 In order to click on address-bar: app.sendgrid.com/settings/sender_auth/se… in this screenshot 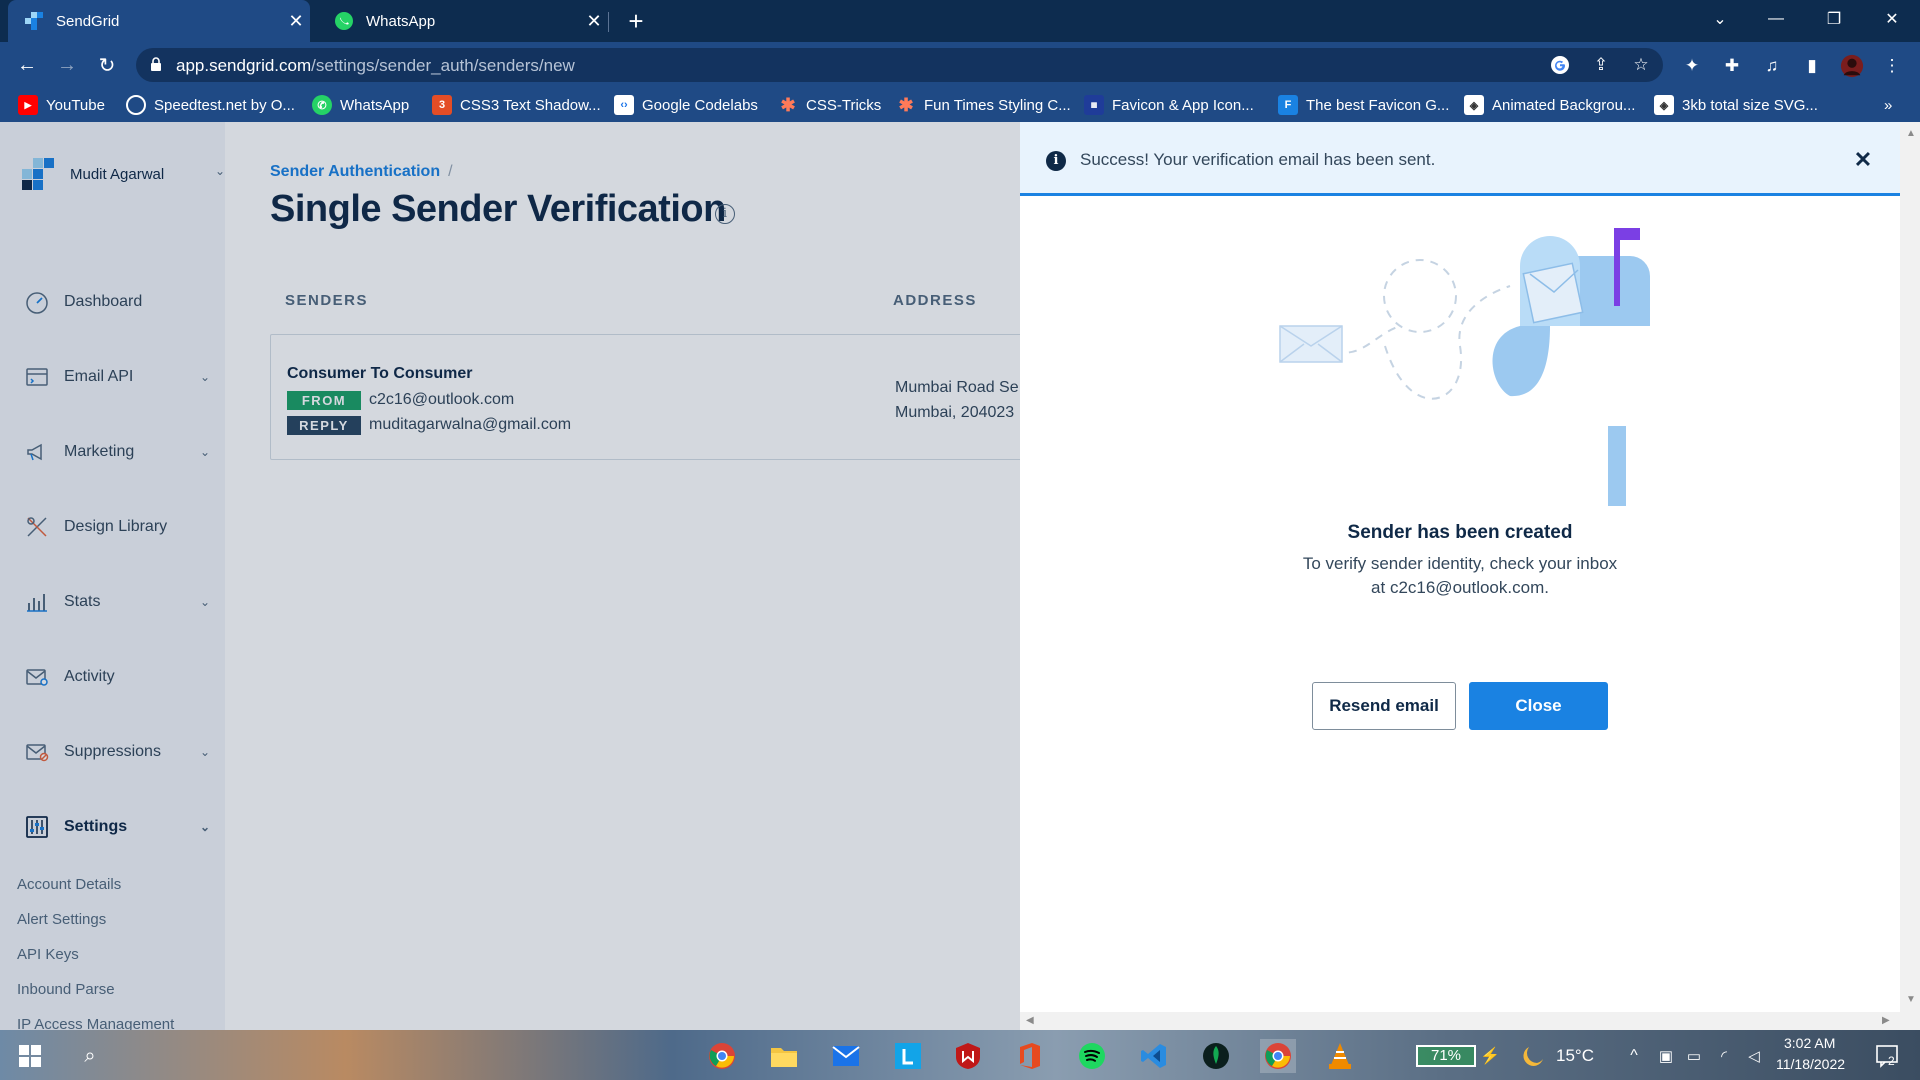, I will do `click(899, 65)`.